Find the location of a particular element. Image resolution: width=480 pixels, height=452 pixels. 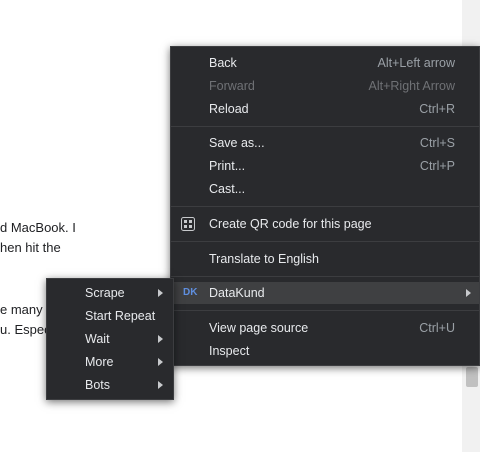

datakund-submenu: Scrape Start Repeat Wait More Bots is located at coordinates (110, 339).